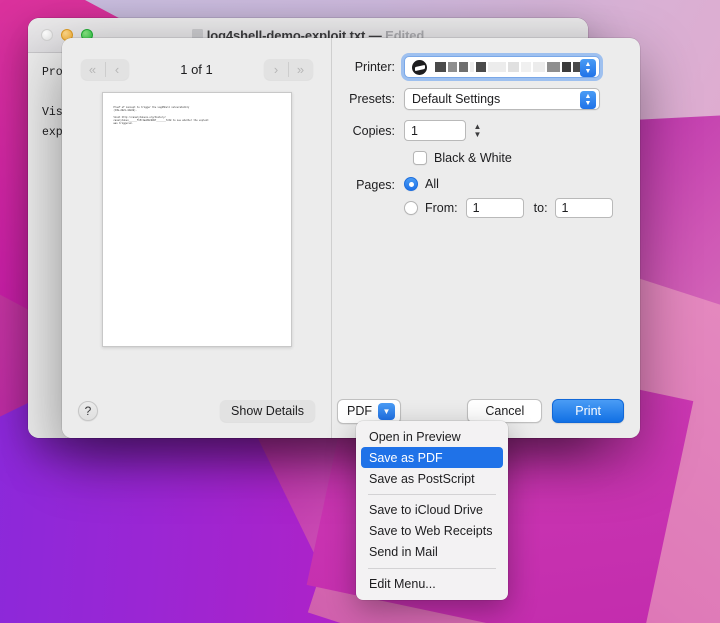 This screenshot has height=623, width=720. I want to click on cancel-button: Cancel, so click(505, 411).